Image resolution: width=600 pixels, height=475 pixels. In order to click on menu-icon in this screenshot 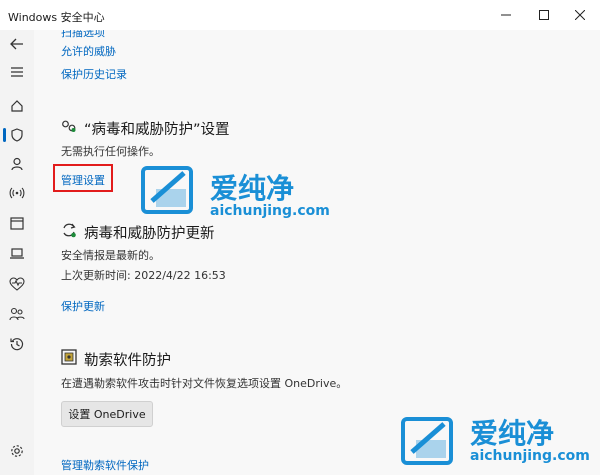, I will do `click(17, 72)`.